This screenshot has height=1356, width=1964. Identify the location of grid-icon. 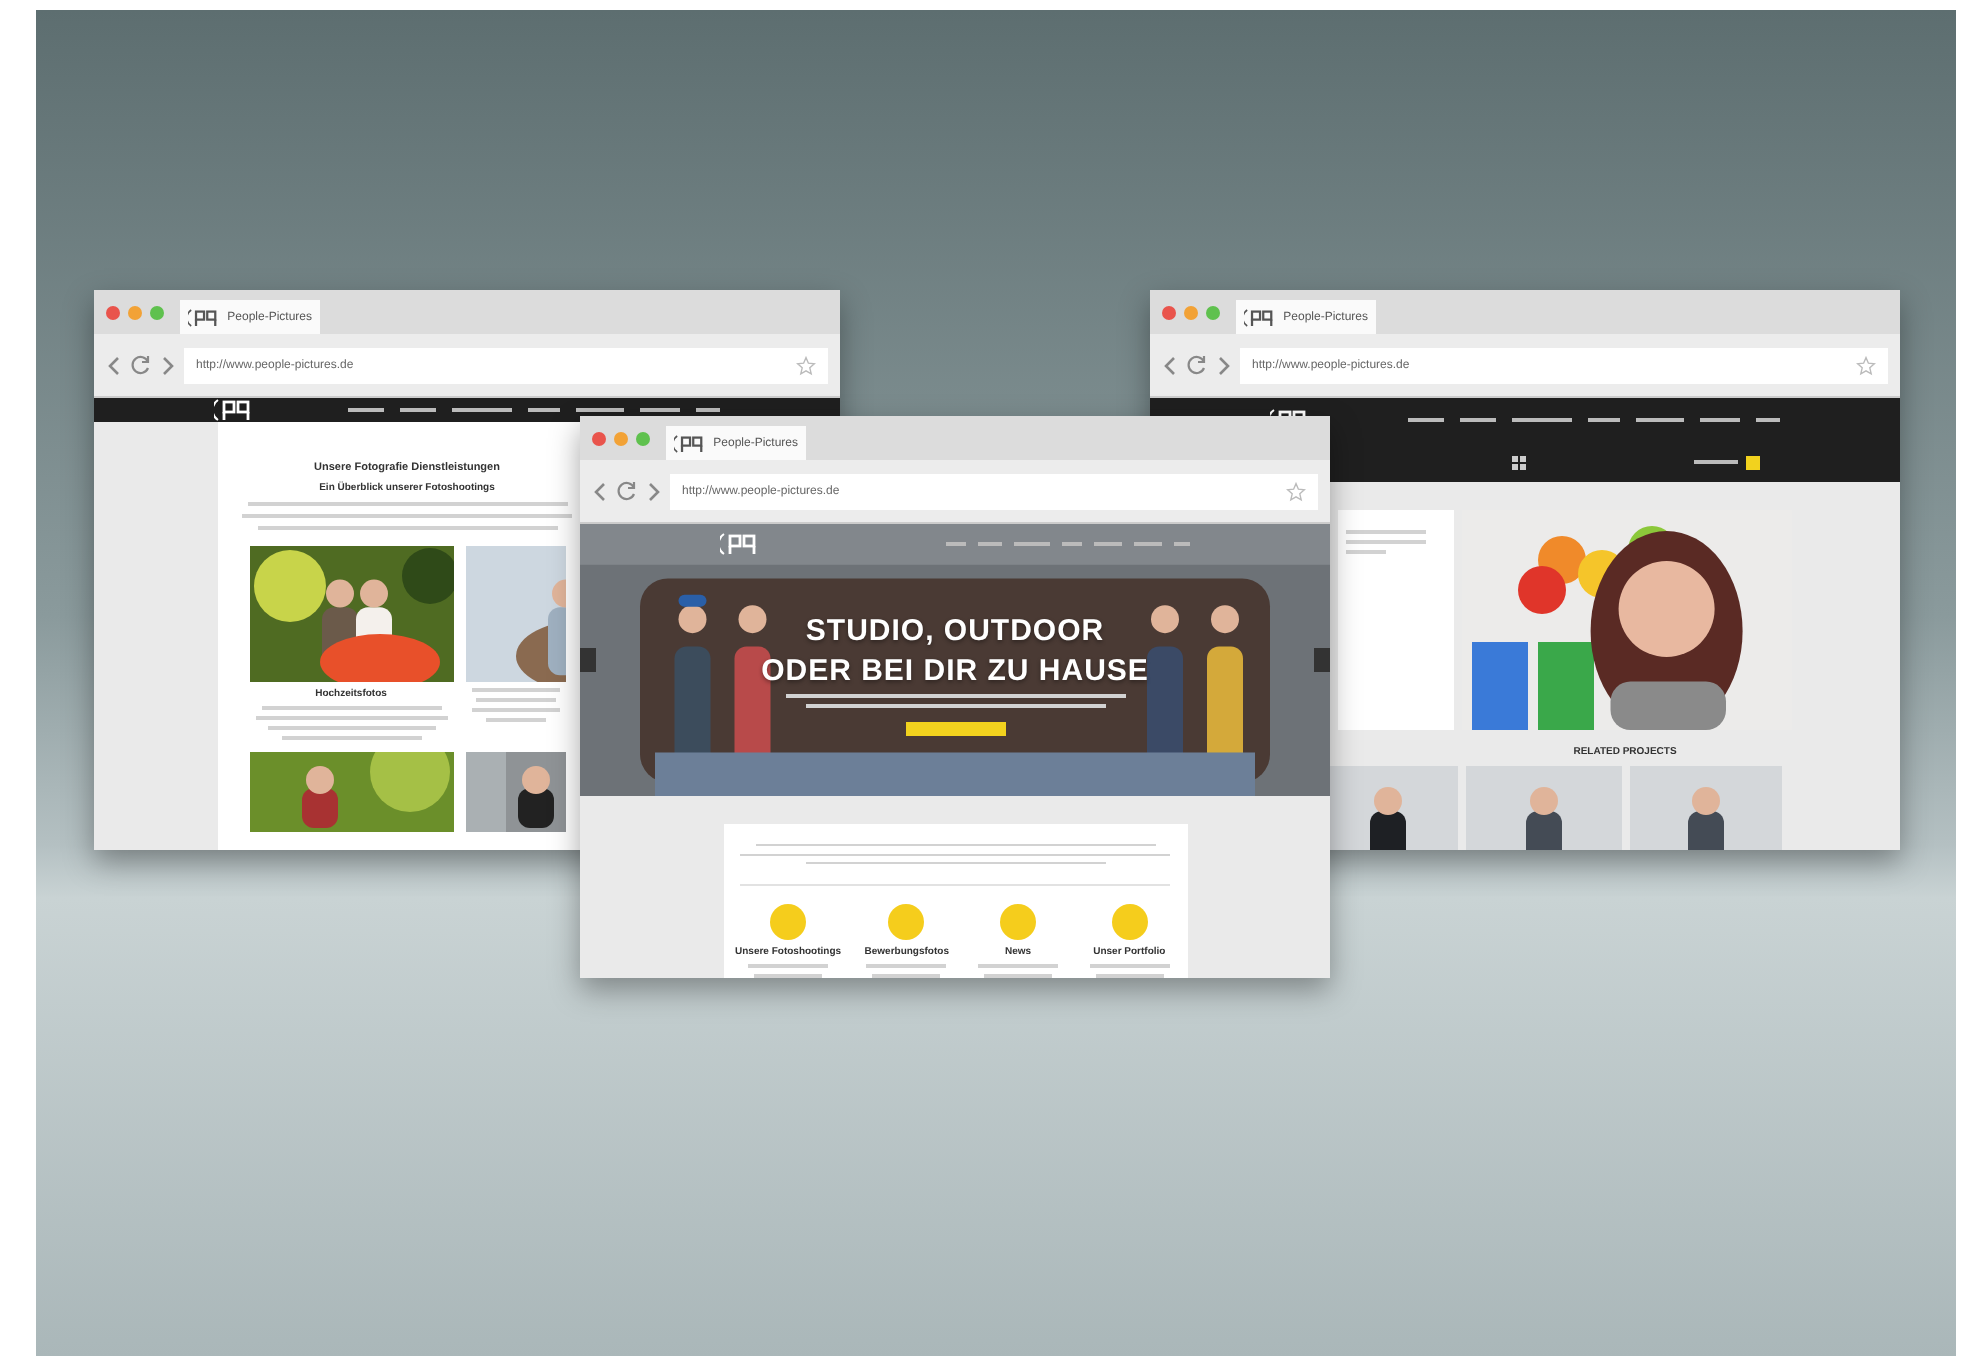
(1519, 462).